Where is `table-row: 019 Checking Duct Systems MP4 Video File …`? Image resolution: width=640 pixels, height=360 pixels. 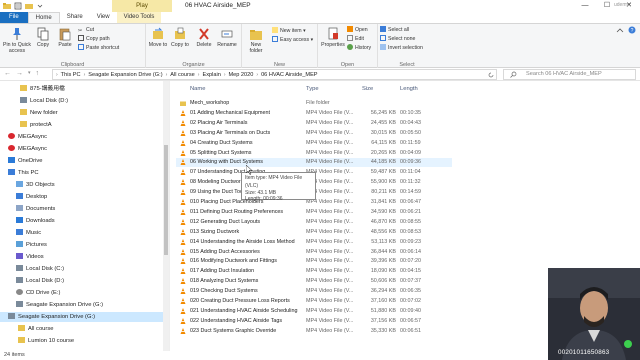 table-row: 019 Checking Duct Systems MP4 Video File … is located at coordinates (314, 291).